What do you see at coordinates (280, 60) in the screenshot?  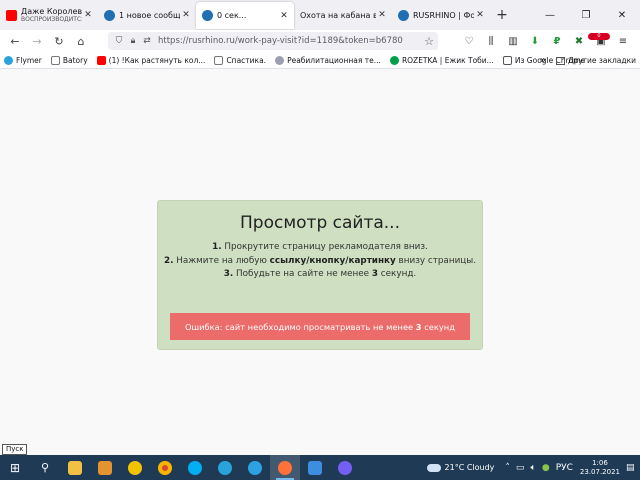 I see `gear-icon` at bounding box center [280, 60].